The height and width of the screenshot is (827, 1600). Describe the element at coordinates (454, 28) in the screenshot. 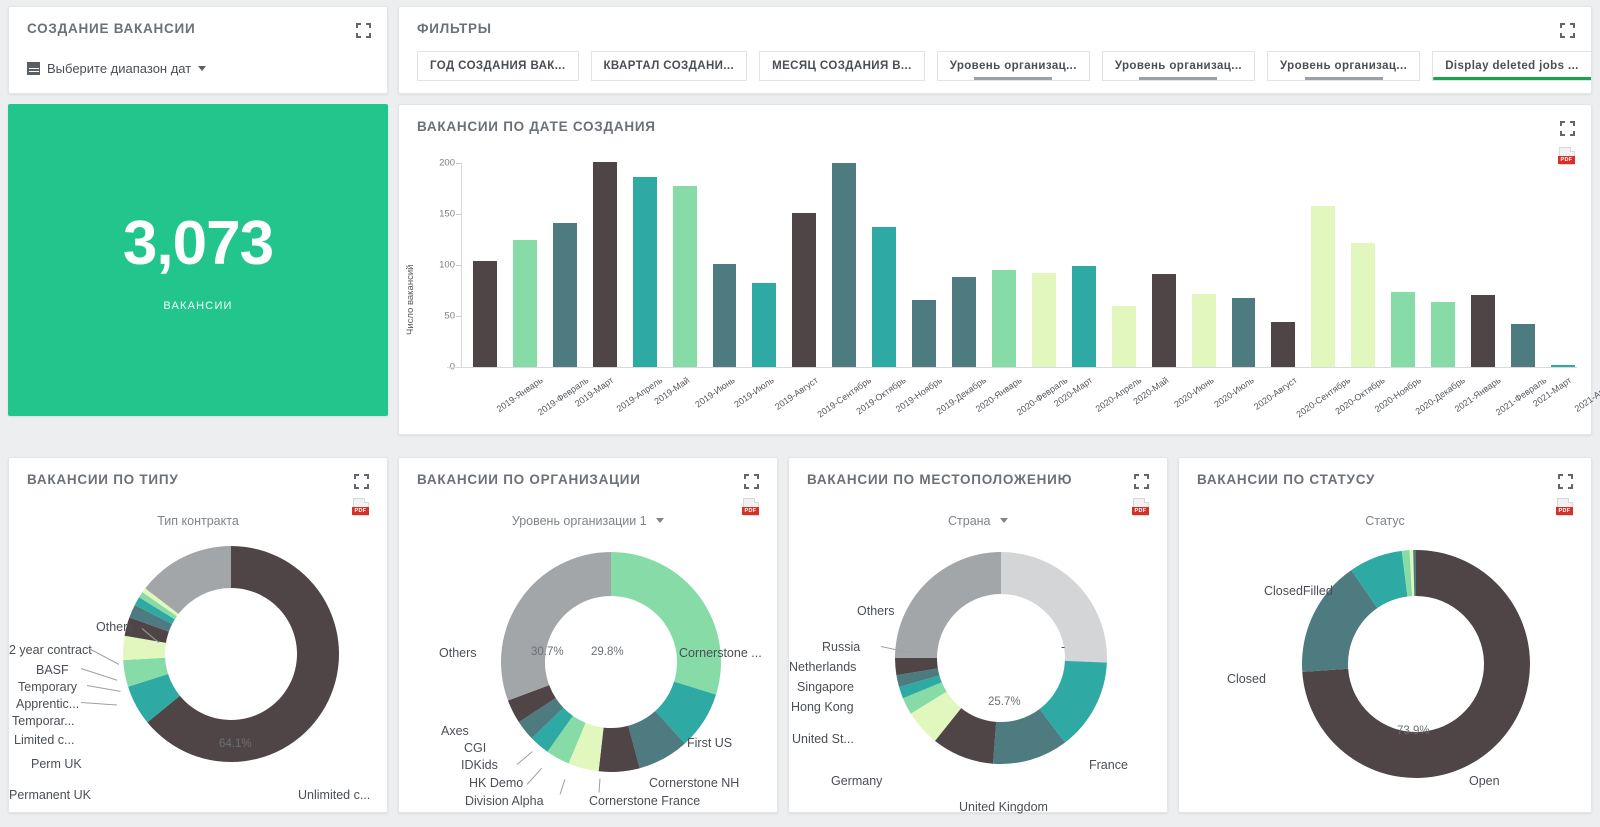

I see `filters-title: ФИЛЬТРЫ` at that location.